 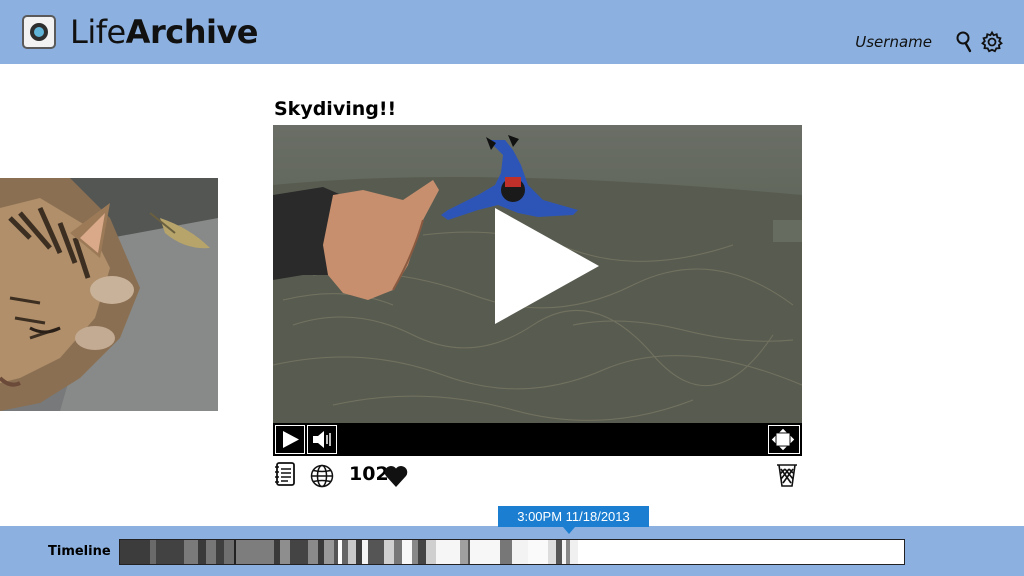 I want to click on username-label: Username, so click(x=893, y=42).